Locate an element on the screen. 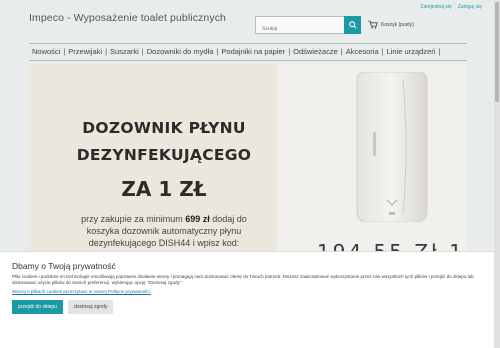 This screenshot has height=348, width=500. top-links: Zarejestruj się Zaloguj się is located at coordinates (451, 7).